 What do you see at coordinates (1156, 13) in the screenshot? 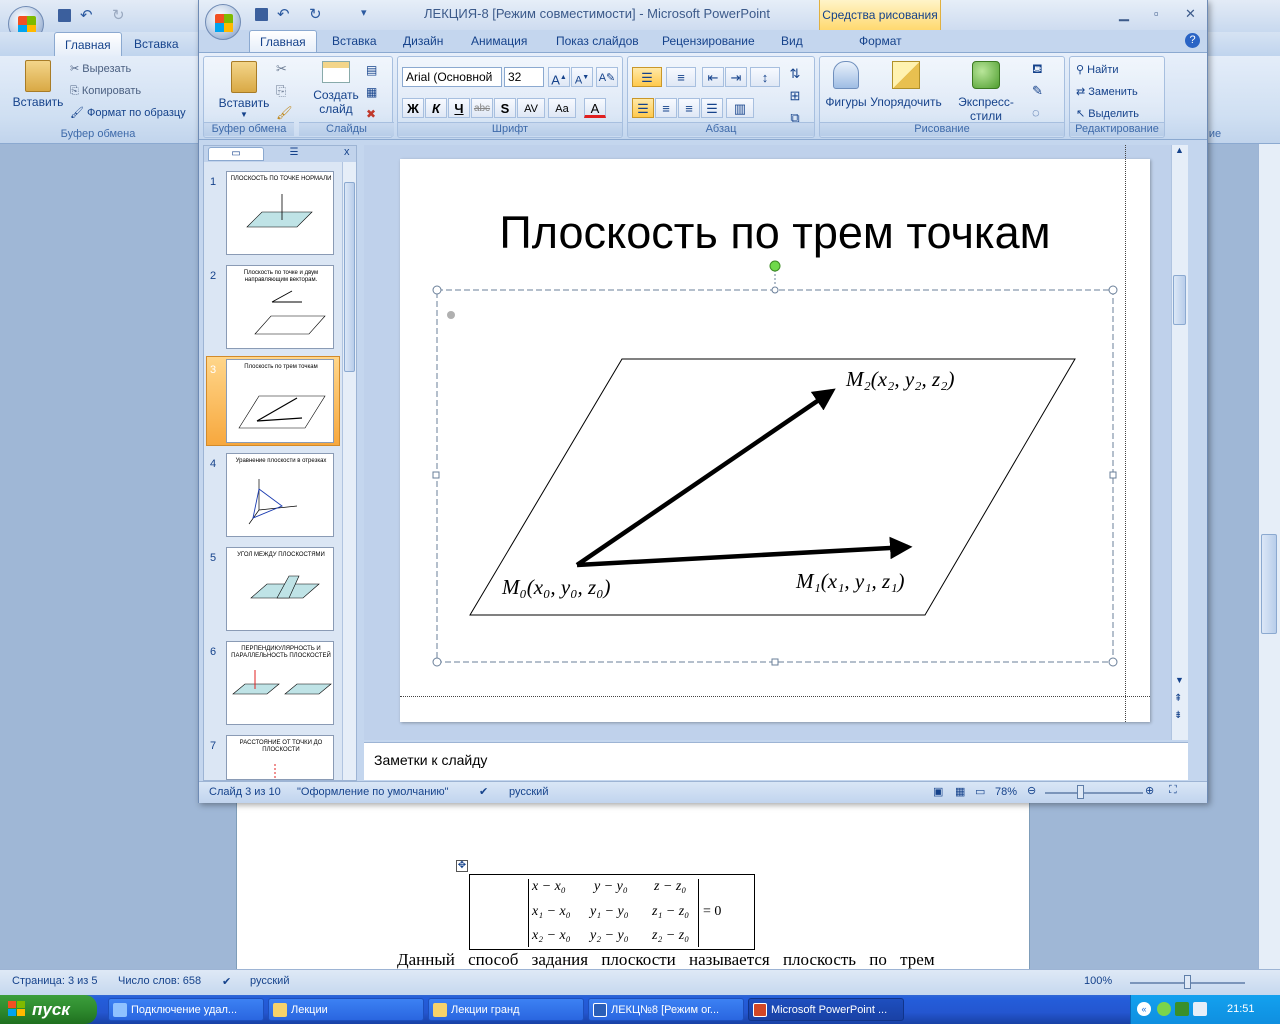
I see `maximize-icon: ▫` at bounding box center [1156, 13].